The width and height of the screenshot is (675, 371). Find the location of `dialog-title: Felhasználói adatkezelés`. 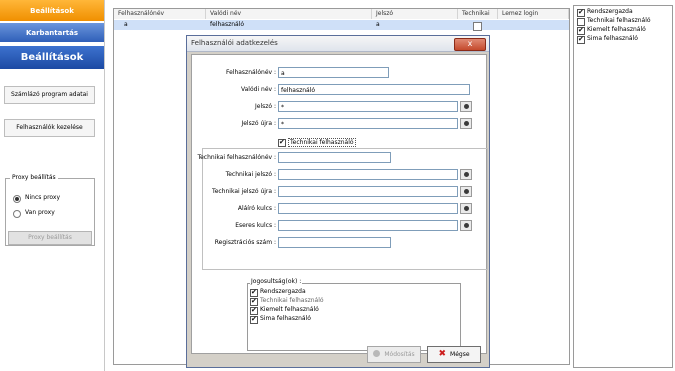

dialog-title: Felhasználói adatkezelés is located at coordinates (234, 43).